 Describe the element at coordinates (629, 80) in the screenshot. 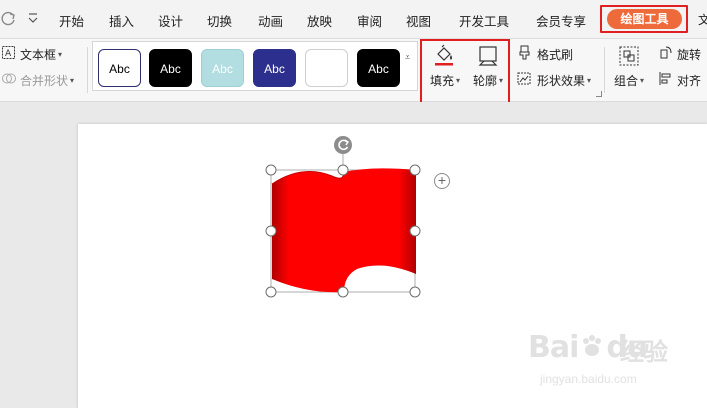

I see `group-button: 组合 ▾` at that location.